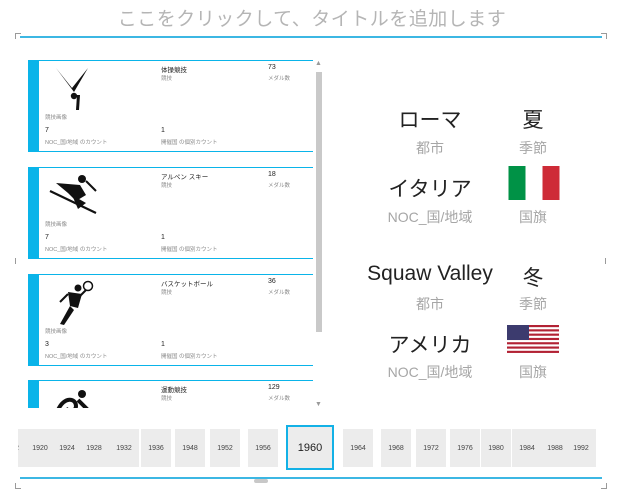  Describe the element at coordinates (187, 284) in the screenshot. I see `sport-name: バスケットボール` at that location.